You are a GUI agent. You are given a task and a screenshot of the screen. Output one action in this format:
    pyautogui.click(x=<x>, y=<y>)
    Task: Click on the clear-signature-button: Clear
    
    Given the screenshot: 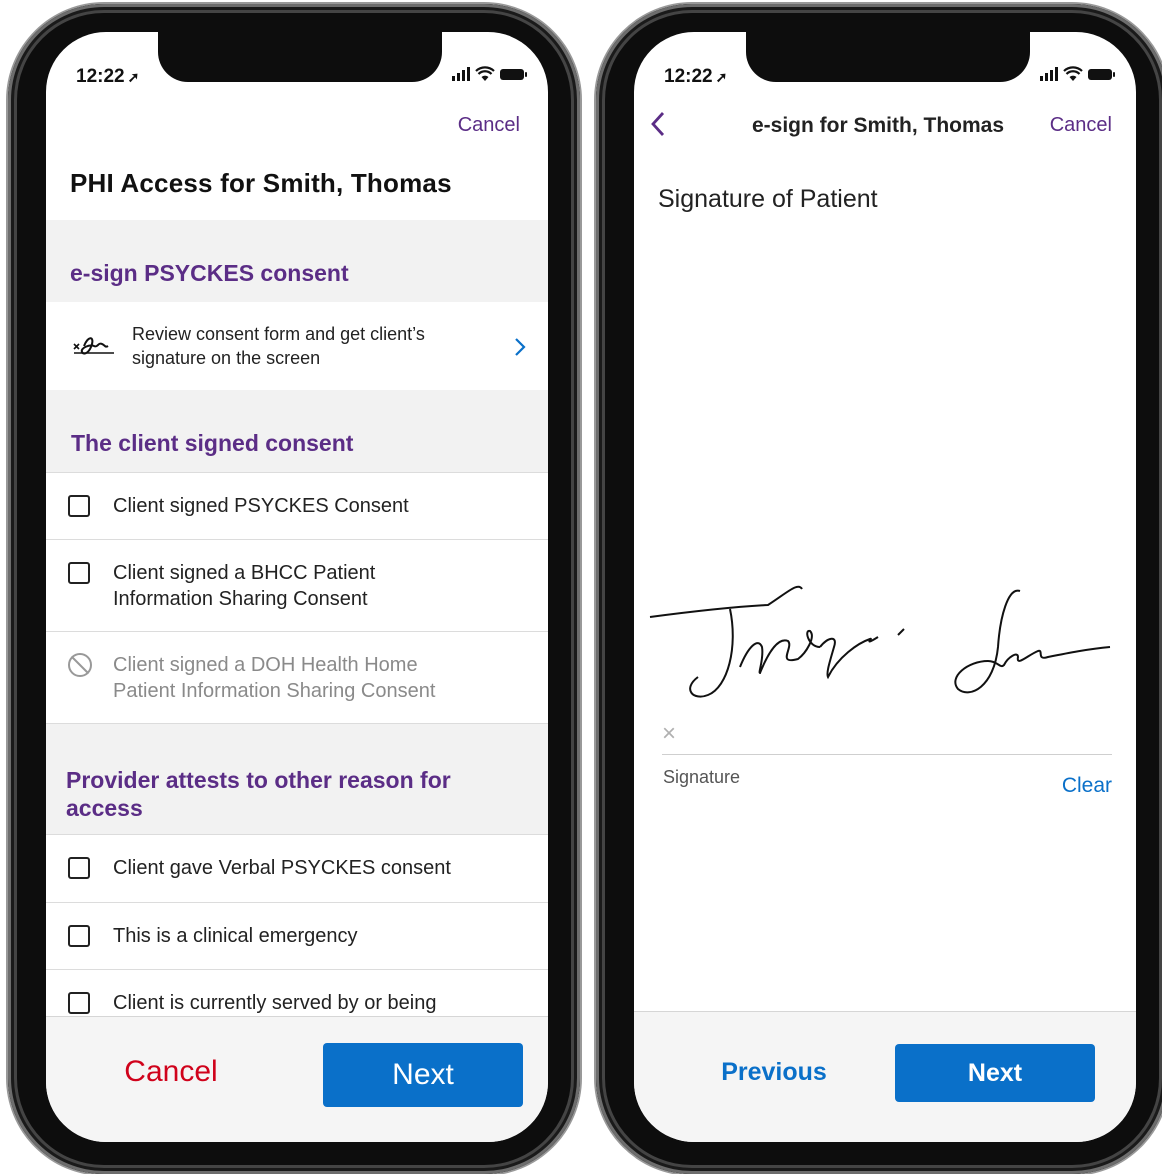 What is the action you would take?
    pyautogui.click(x=1087, y=786)
    